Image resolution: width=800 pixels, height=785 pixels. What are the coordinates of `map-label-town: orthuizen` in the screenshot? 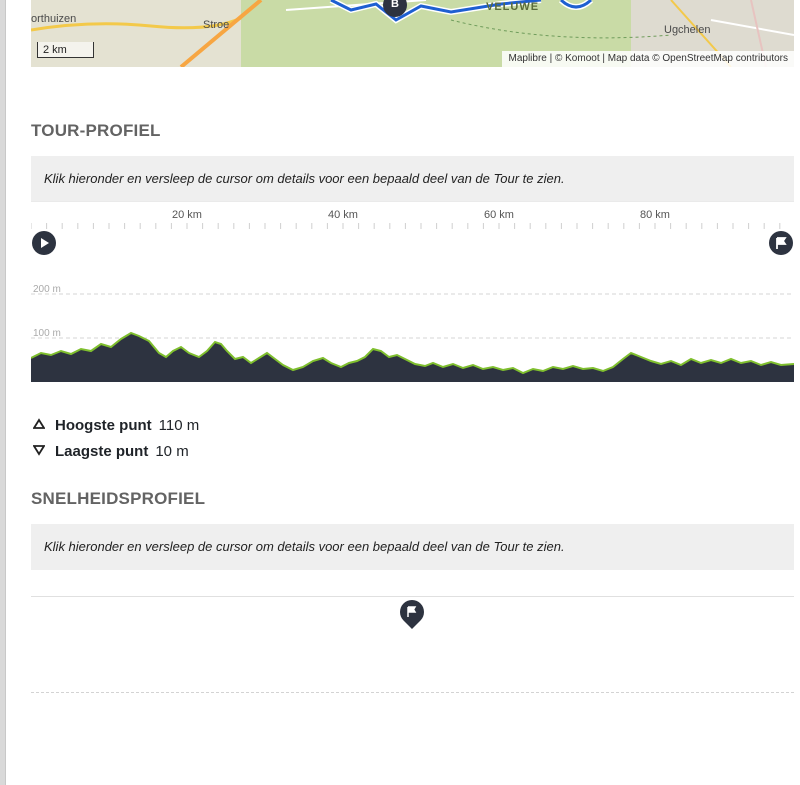 It's located at (54, 19).